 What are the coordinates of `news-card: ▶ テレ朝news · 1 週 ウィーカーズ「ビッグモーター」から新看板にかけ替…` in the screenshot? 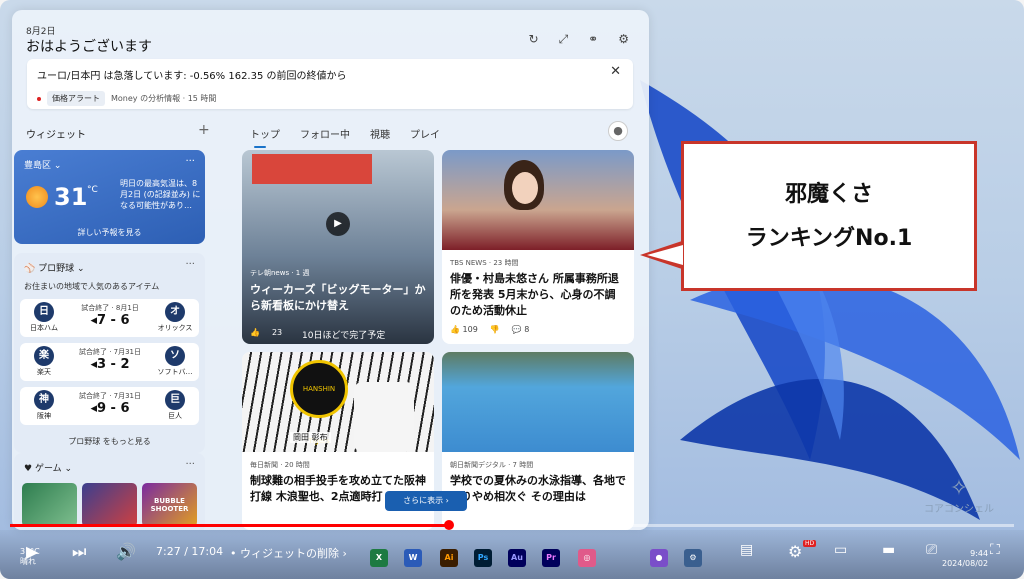 It's located at (338, 247).